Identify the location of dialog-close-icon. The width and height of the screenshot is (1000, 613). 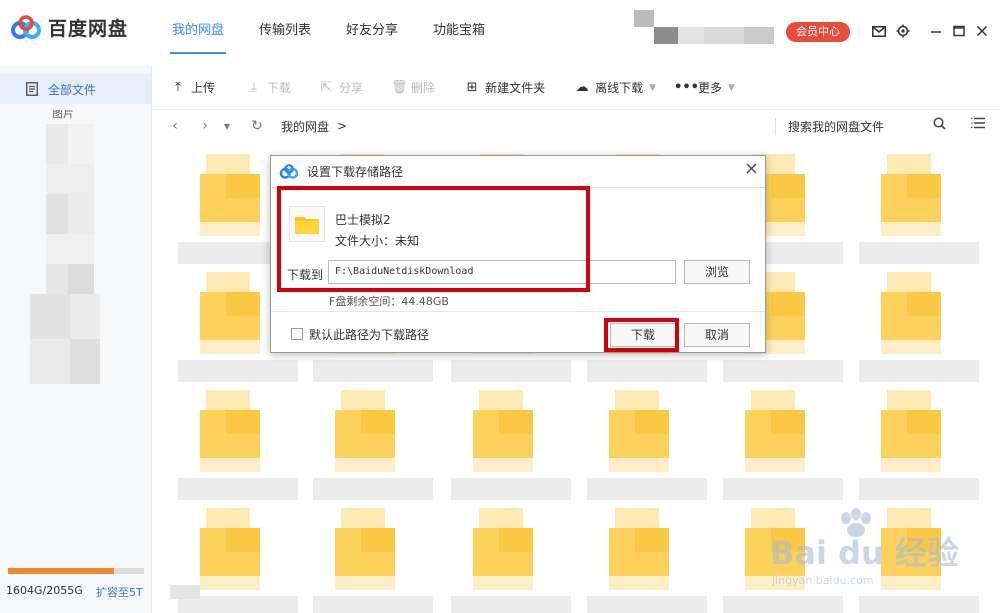
(751, 170).